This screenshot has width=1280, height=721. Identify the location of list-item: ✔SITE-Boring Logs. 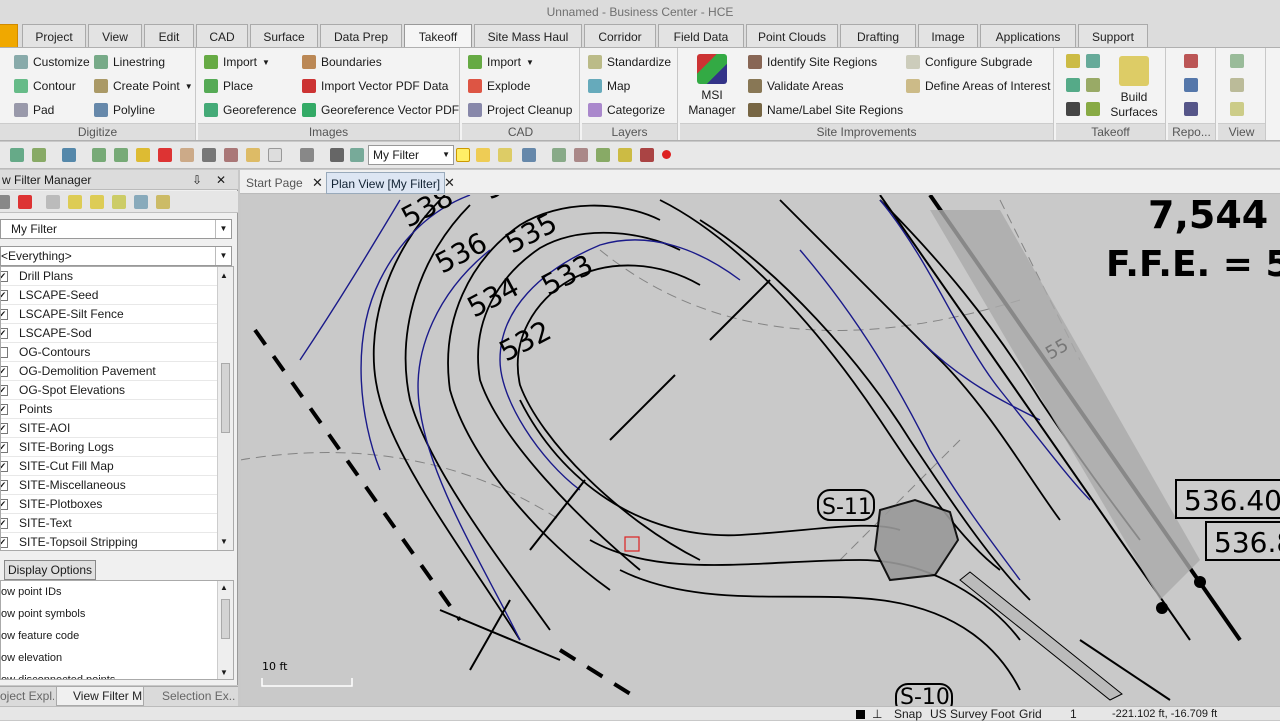
(110, 447).